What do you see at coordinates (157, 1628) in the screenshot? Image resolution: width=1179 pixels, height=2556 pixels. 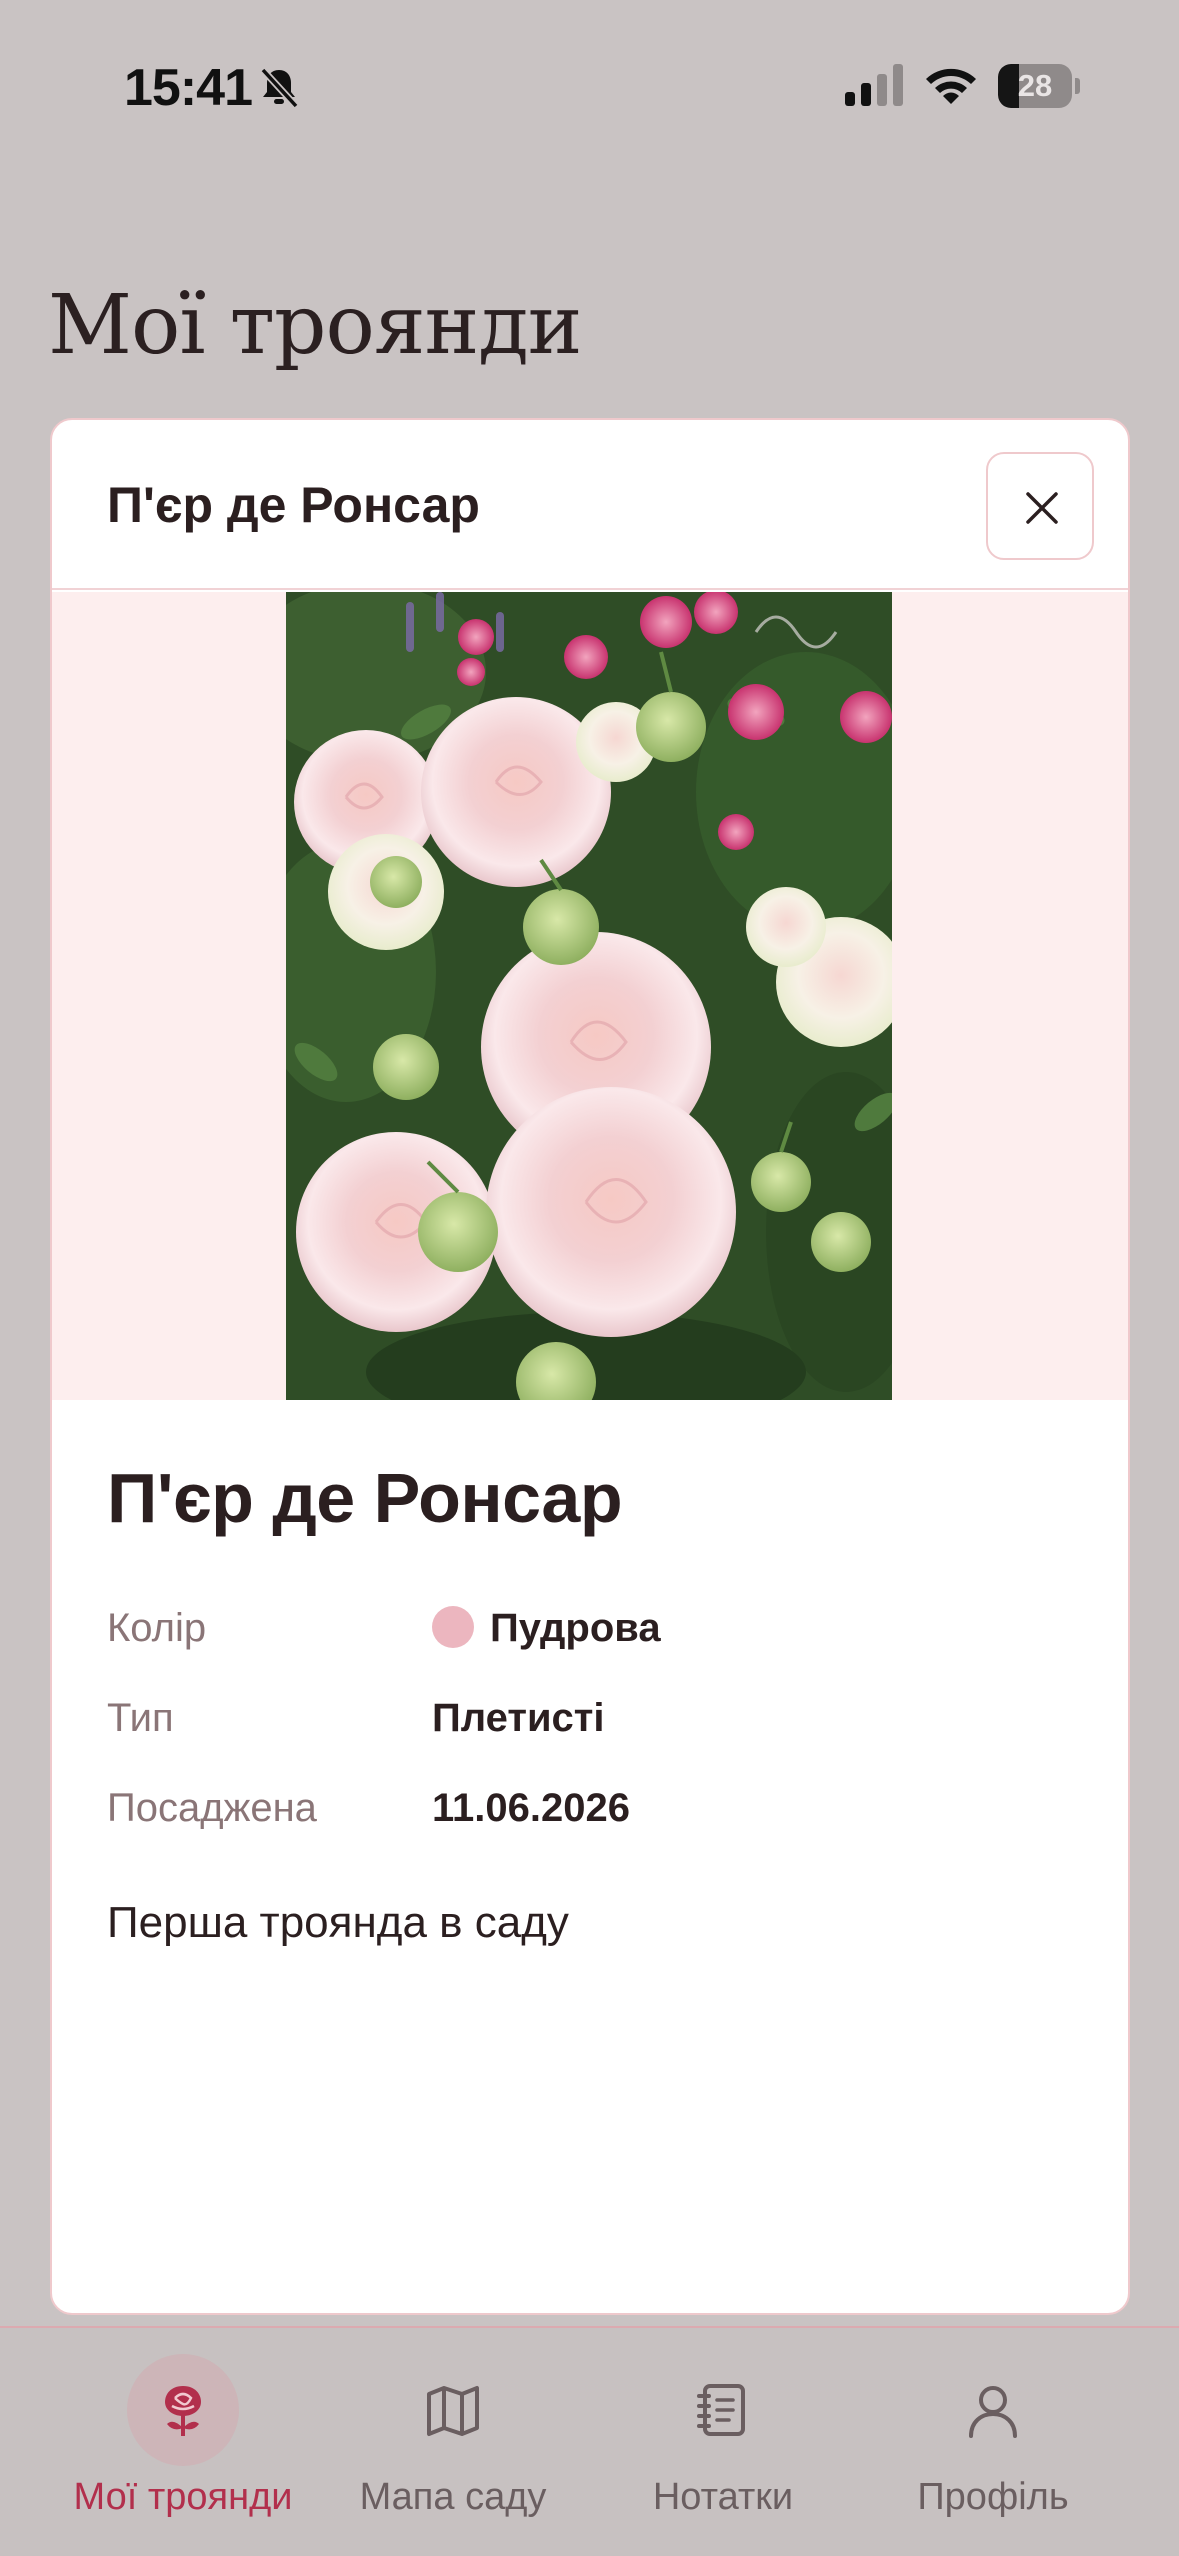 I see `detail-label-color: Колір` at bounding box center [157, 1628].